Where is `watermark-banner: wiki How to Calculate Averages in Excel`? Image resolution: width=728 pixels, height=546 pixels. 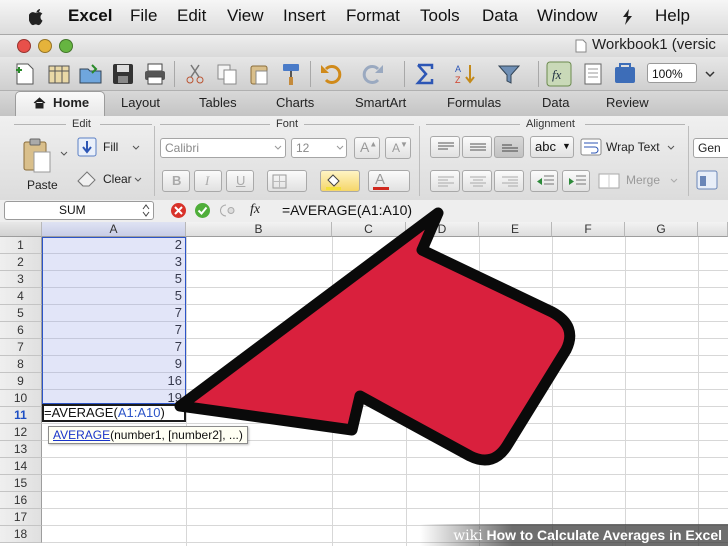
watermark-banner: wiki How to Calculate Averages in Excel is located at coordinates (574, 535).